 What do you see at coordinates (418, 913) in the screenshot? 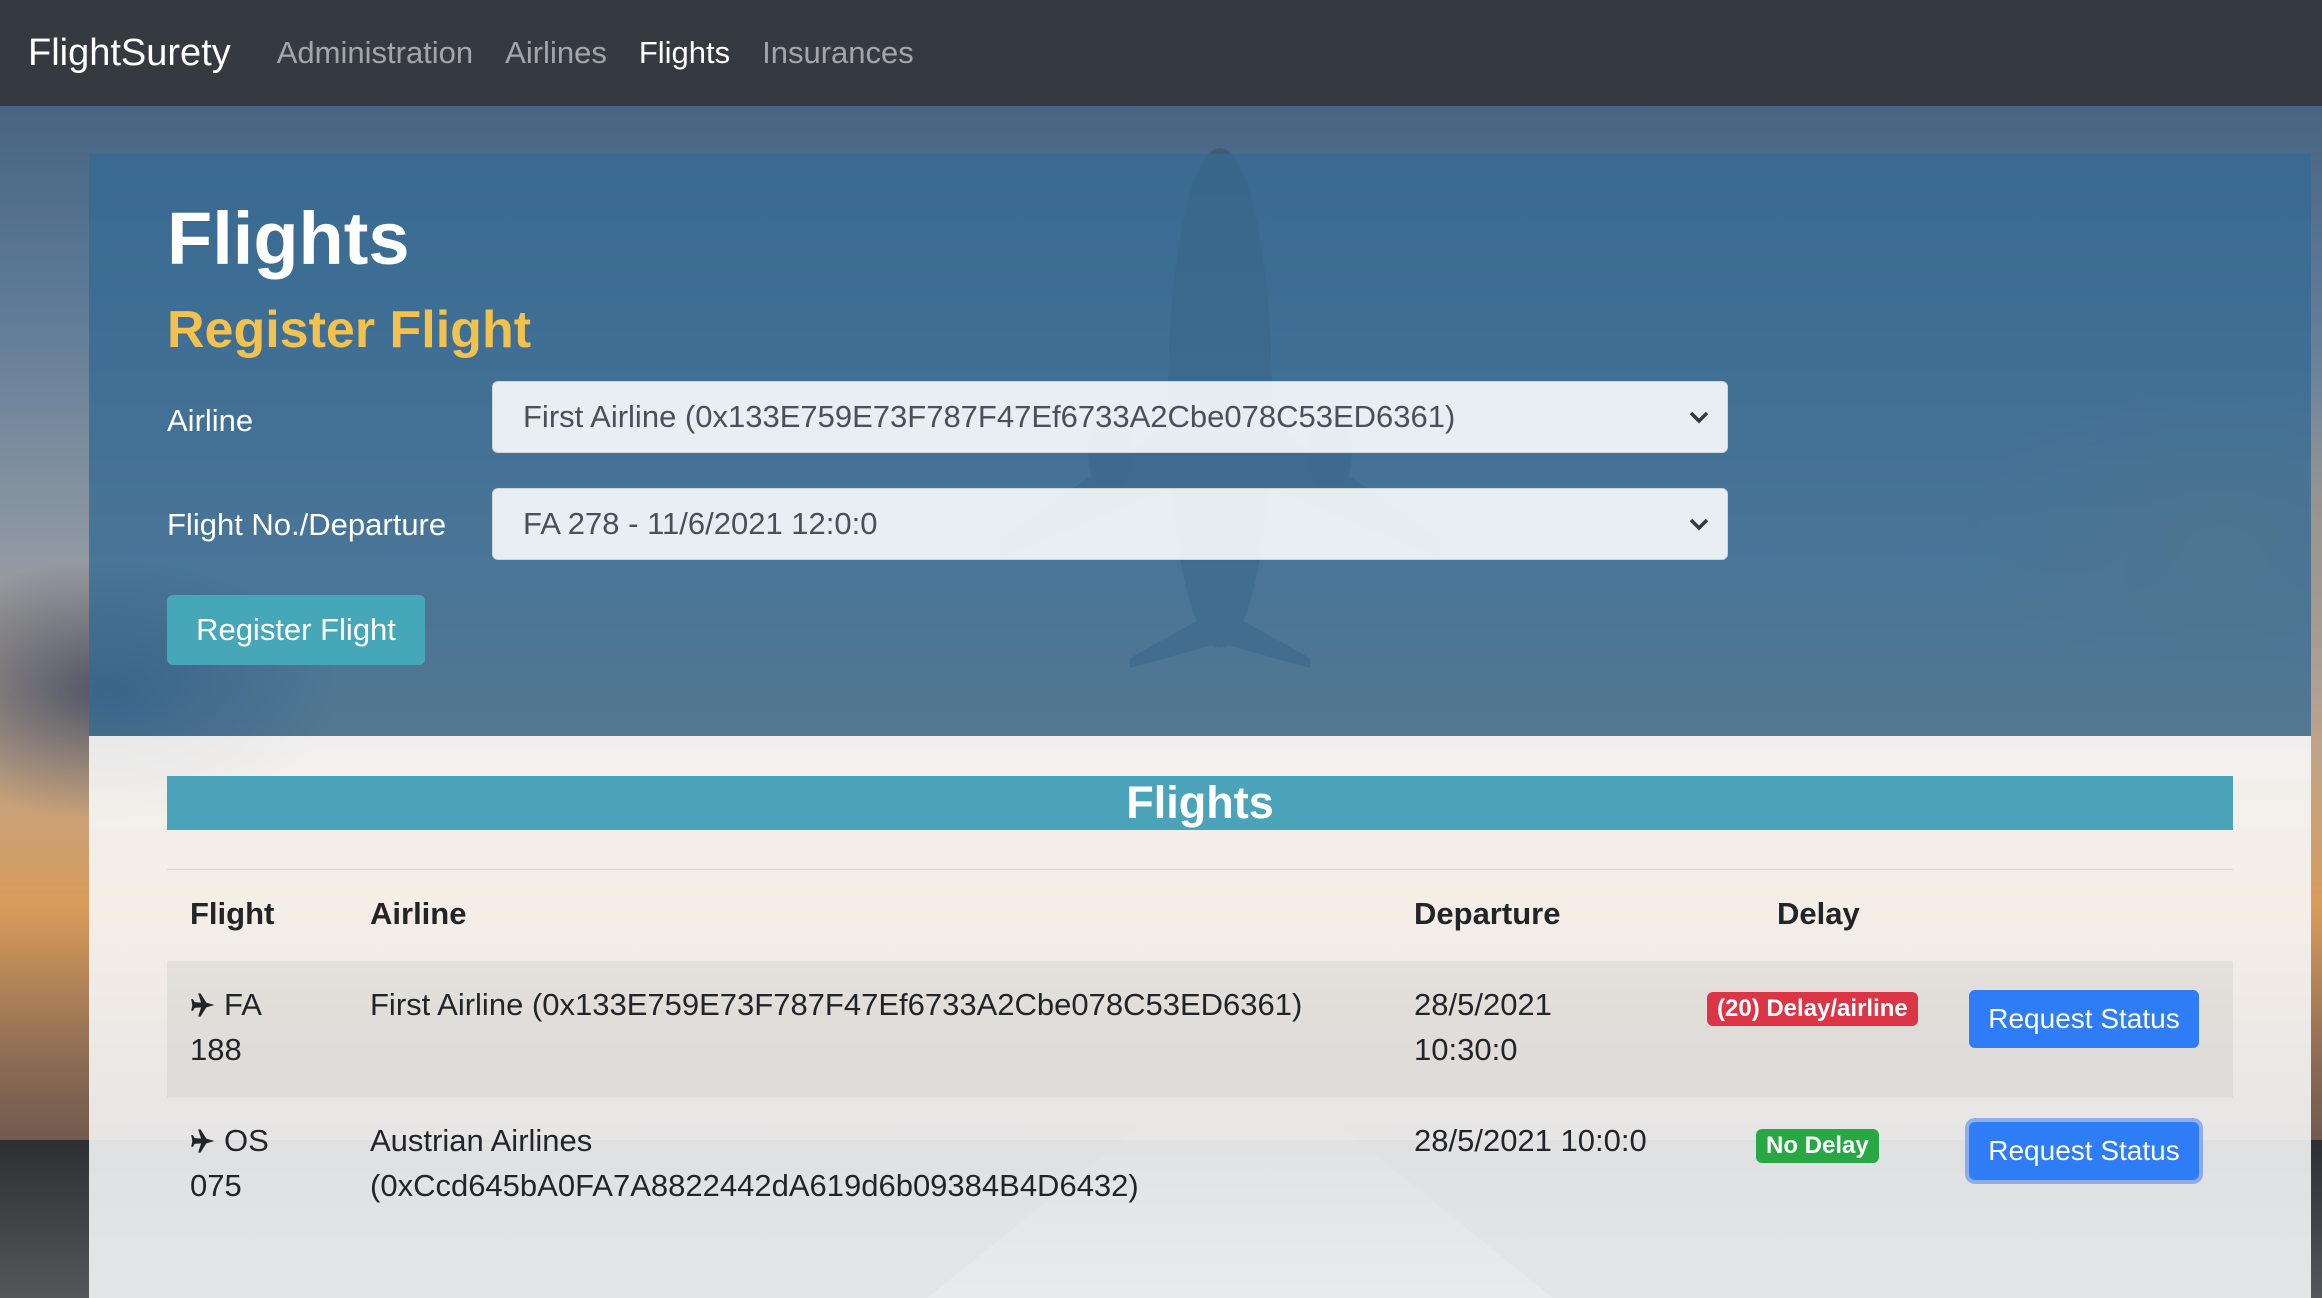
I see `column-header-airline: Airline` at bounding box center [418, 913].